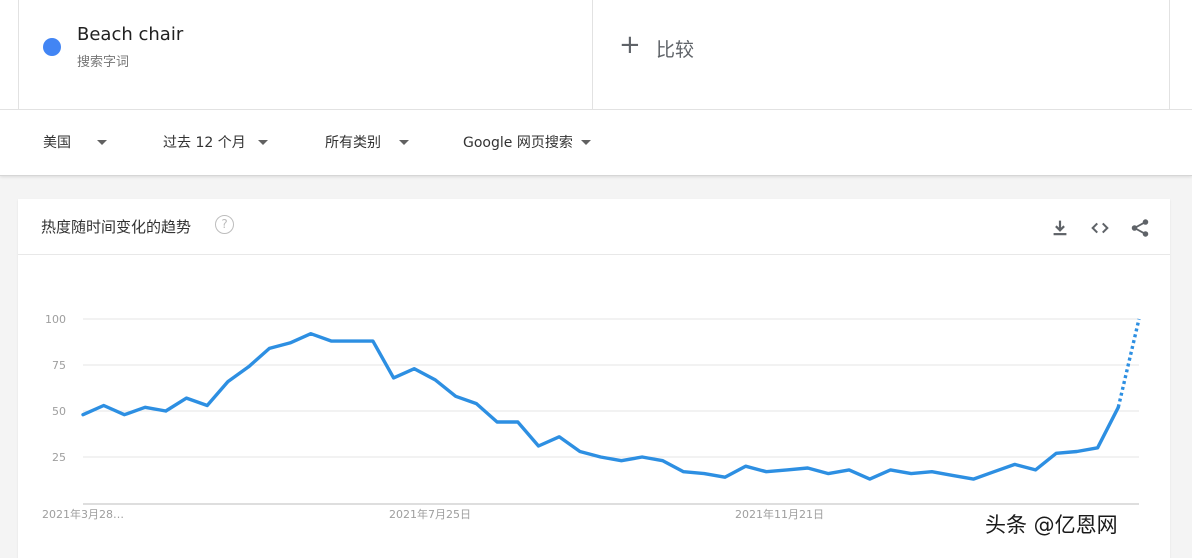  I want to click on plus-icon: +, so click(630, 45).